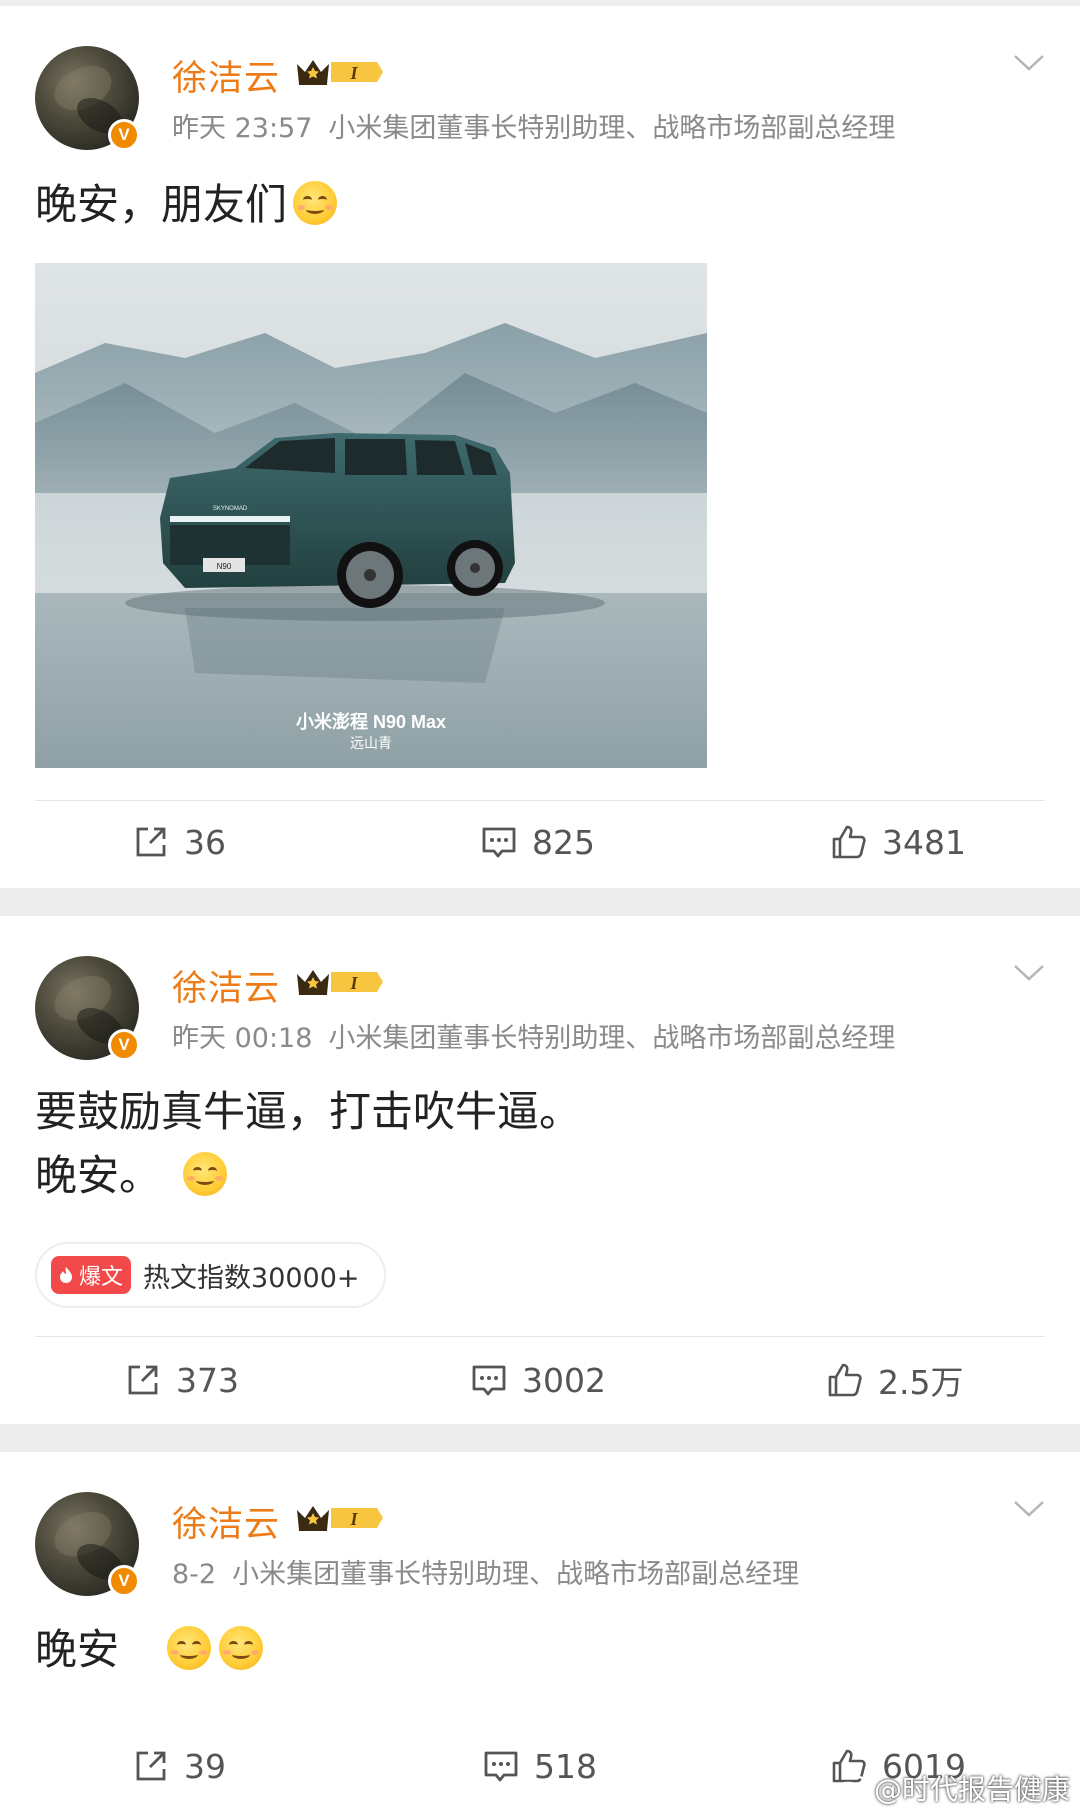 The width and height of the screenshot is (1080, 1811). Describe the element at coordinates (66, 1275) in the screenshot. I see `flame-icon` at that location.